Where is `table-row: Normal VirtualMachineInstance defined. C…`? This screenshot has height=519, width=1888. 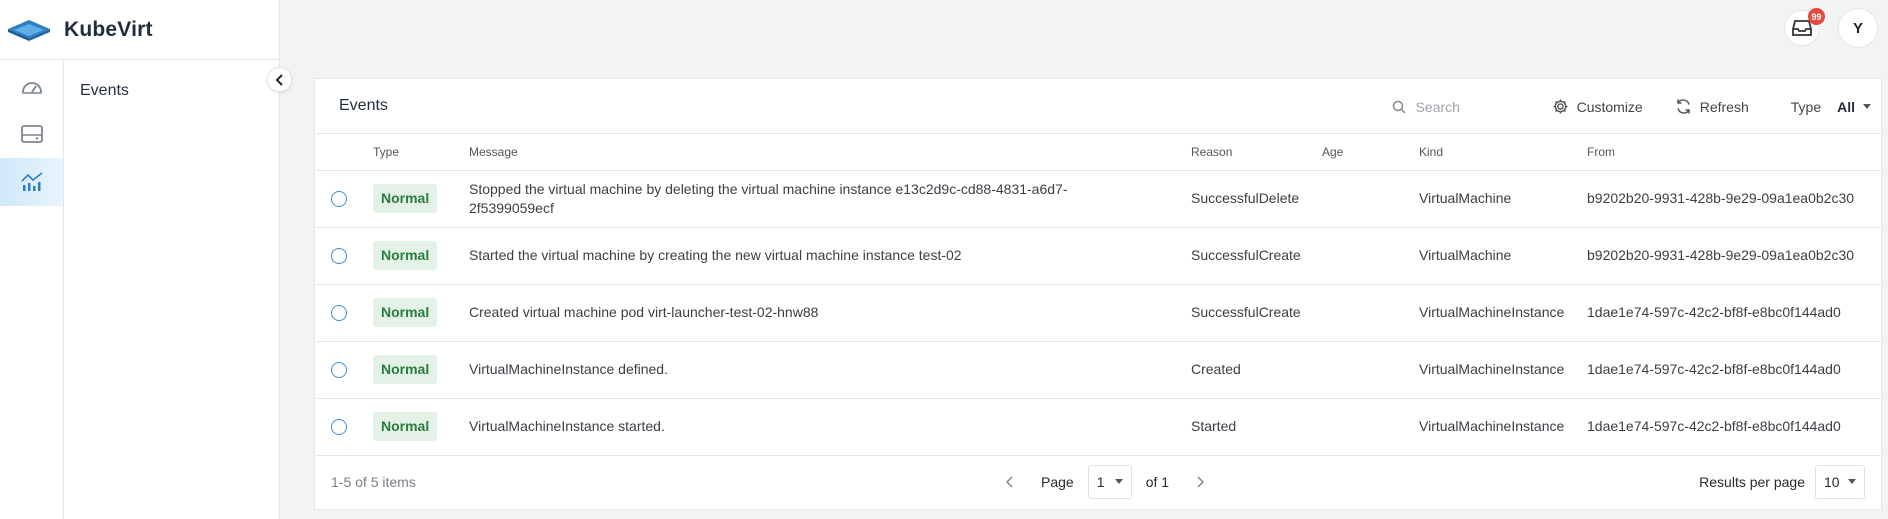
table-row: Normal VirtualMachineInstance defined. C… is located at coordinates (1098, 370).